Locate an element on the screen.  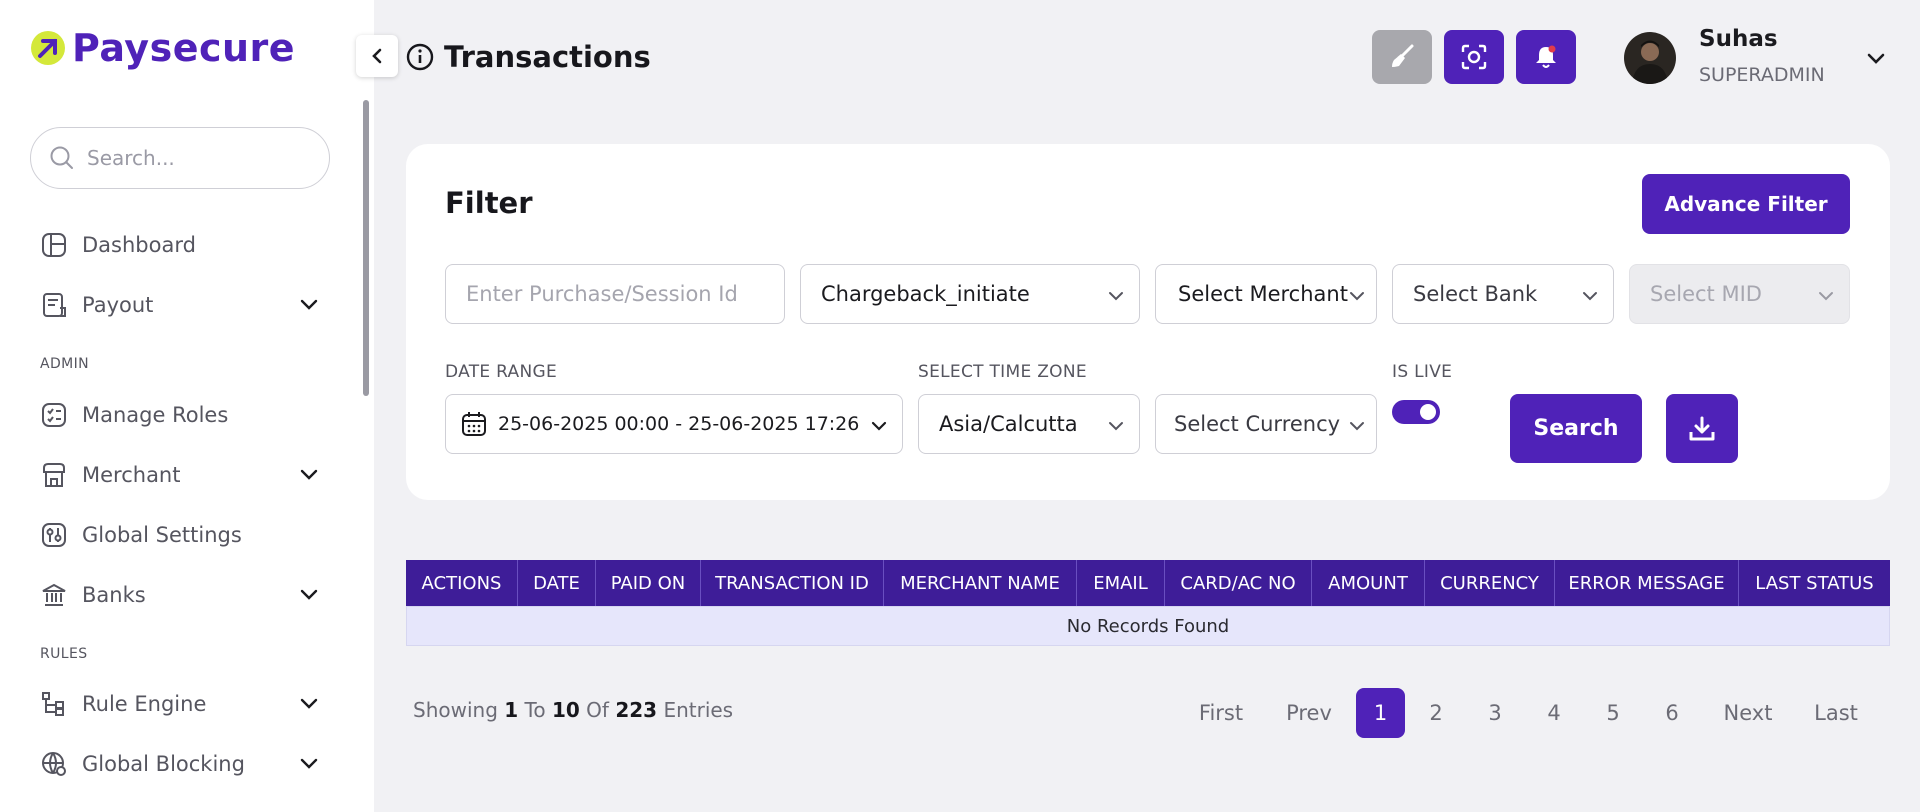
column-header-actions: ACTIONS is located at coordinates (462, 583).